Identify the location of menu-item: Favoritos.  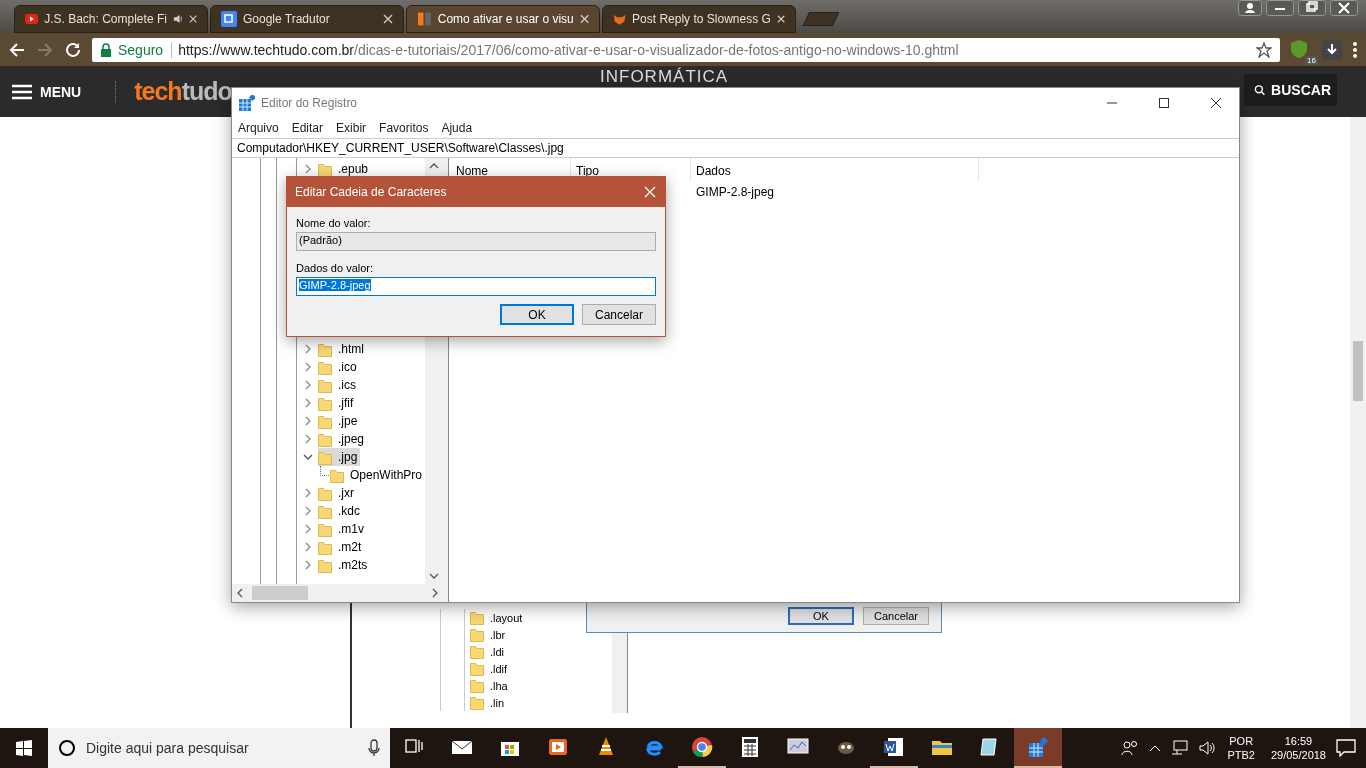
(404, 128).